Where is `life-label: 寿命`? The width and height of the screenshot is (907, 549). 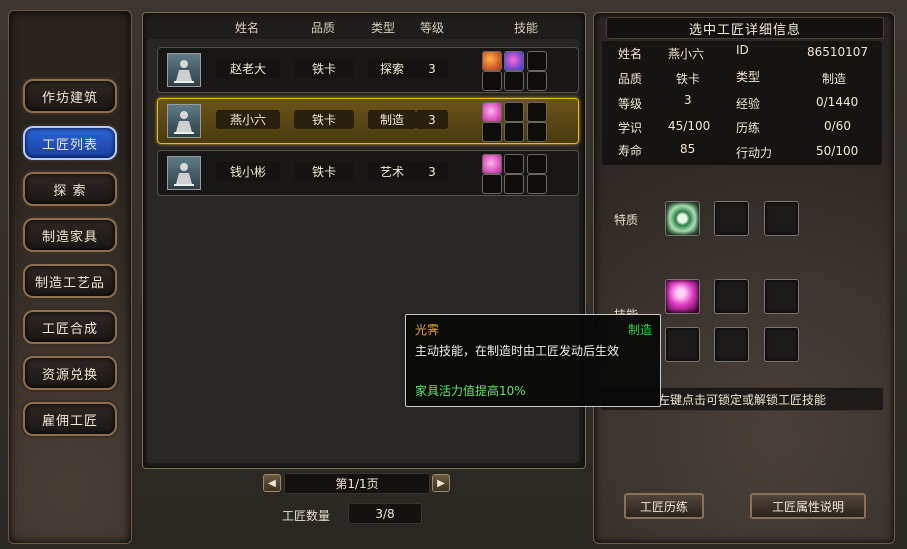 life-label: 寿命 is located at coordinates (630, 151).